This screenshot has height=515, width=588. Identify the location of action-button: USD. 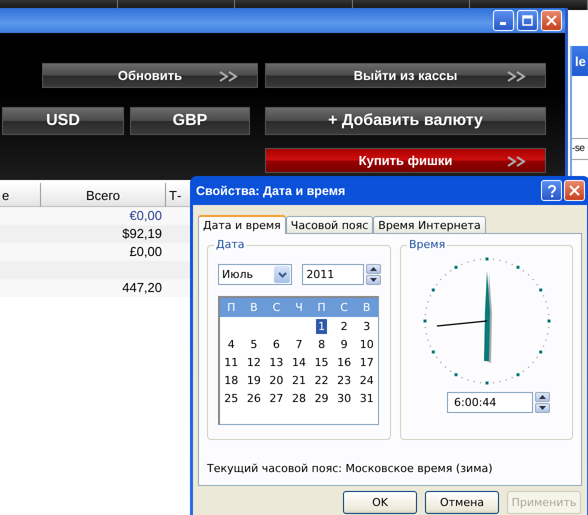
(63, 121).